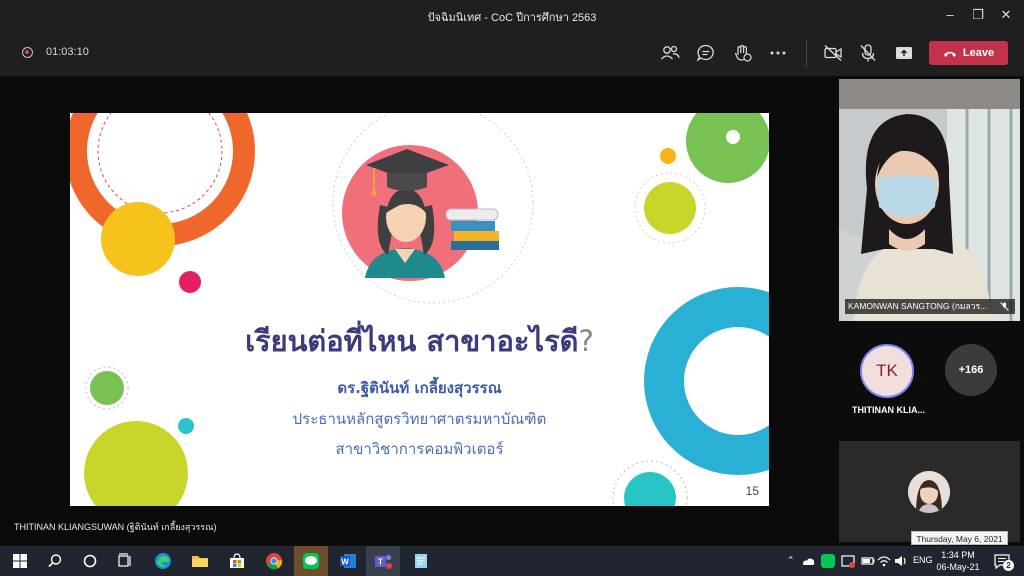 Image resolution: width=1024 pixels, height=576 pixels. I want to click on teams-app-tab: T, so click(383, 561).